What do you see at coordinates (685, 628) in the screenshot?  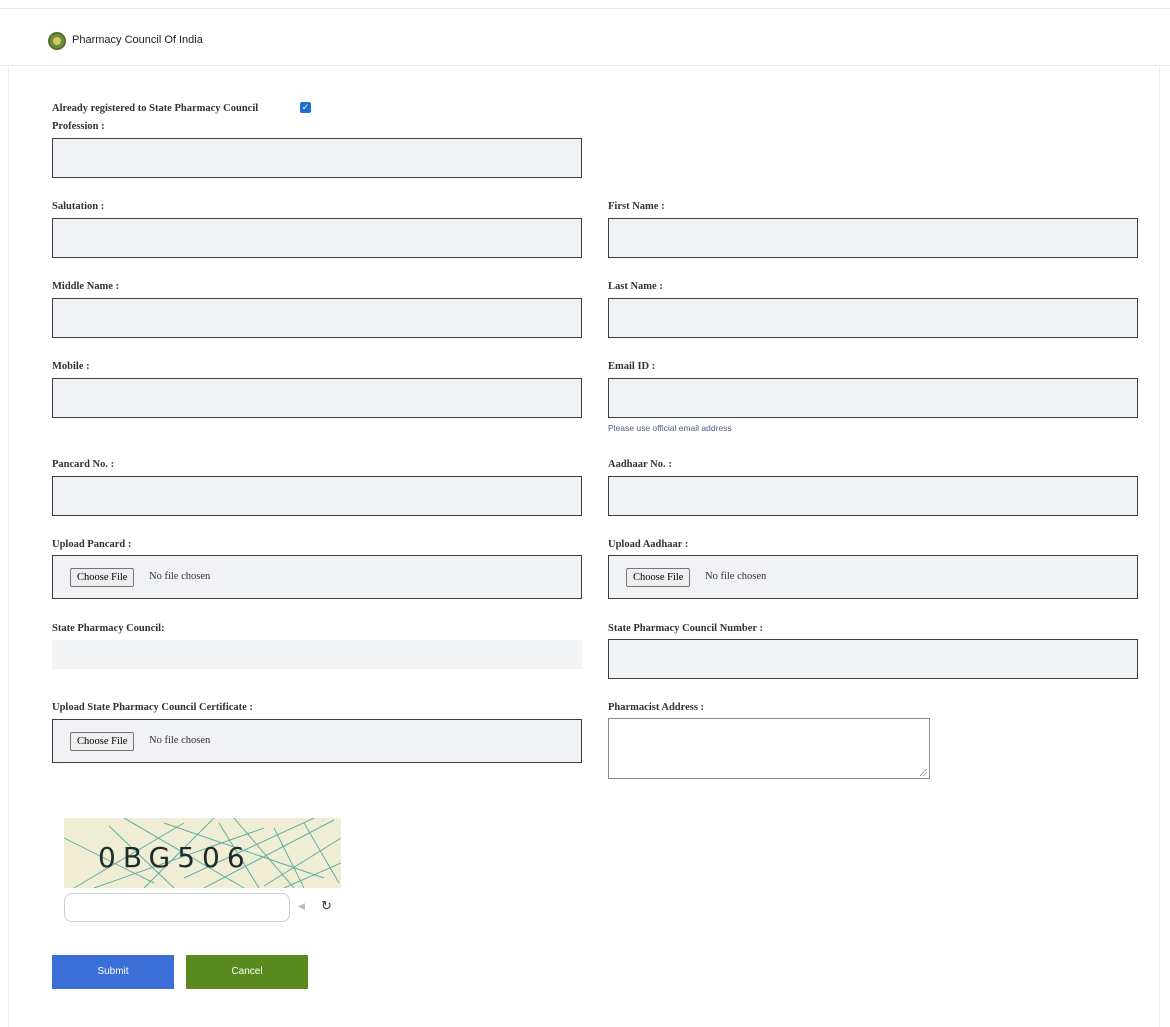 I see `state-council-number-label: State Pharmacy Council Number :` at bounding box center [685, 628].